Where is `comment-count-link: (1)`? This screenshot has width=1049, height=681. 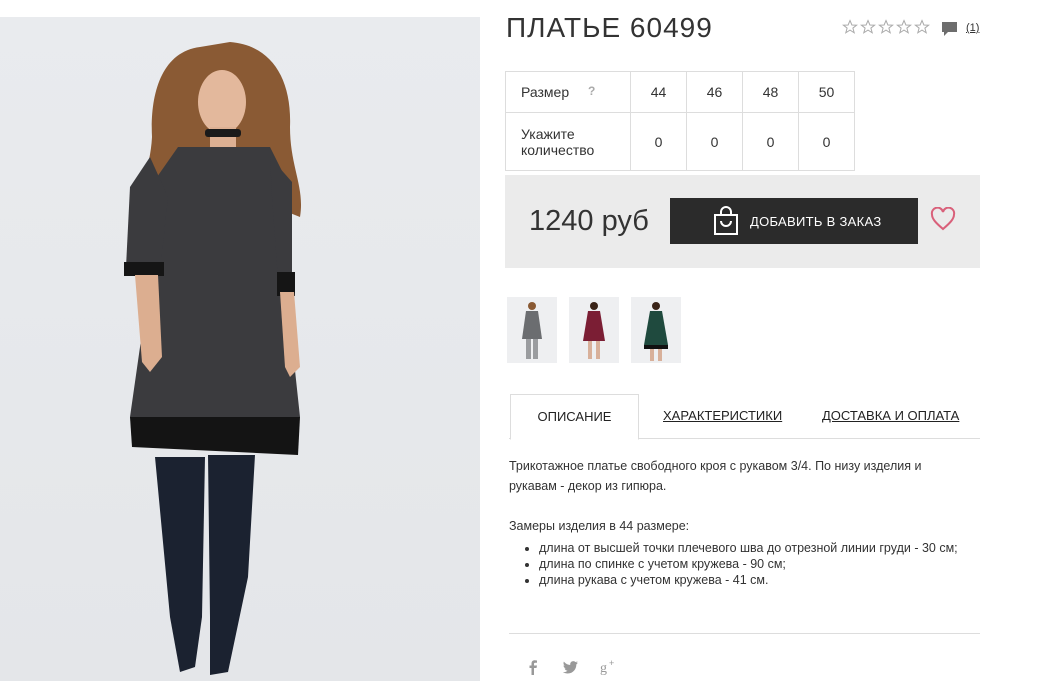 comment-count-link: (1) is located at coordinates (972, 28).